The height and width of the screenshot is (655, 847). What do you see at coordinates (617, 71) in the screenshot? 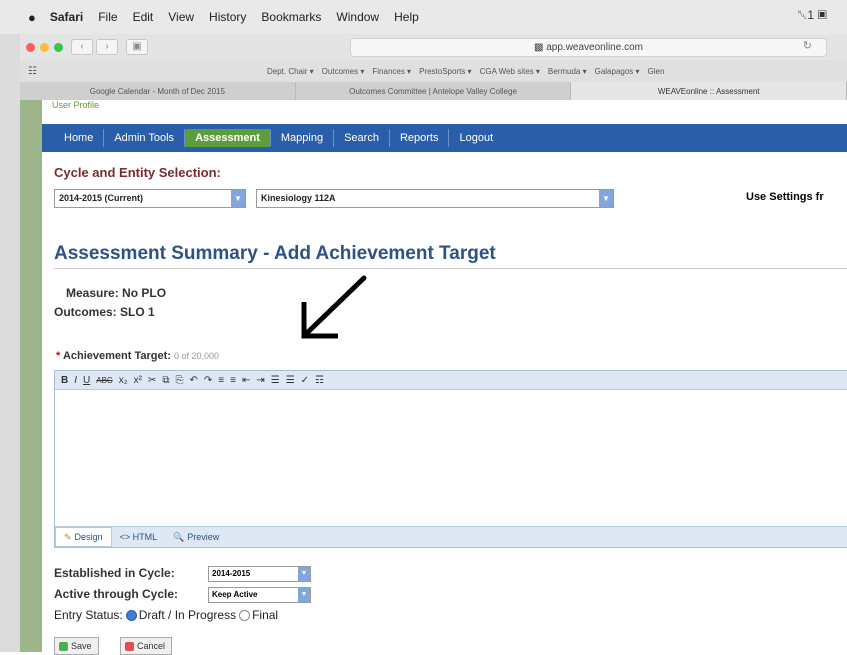
I see `fav-galapagos: Galapagos ▾` at bounding box center [617, 71].